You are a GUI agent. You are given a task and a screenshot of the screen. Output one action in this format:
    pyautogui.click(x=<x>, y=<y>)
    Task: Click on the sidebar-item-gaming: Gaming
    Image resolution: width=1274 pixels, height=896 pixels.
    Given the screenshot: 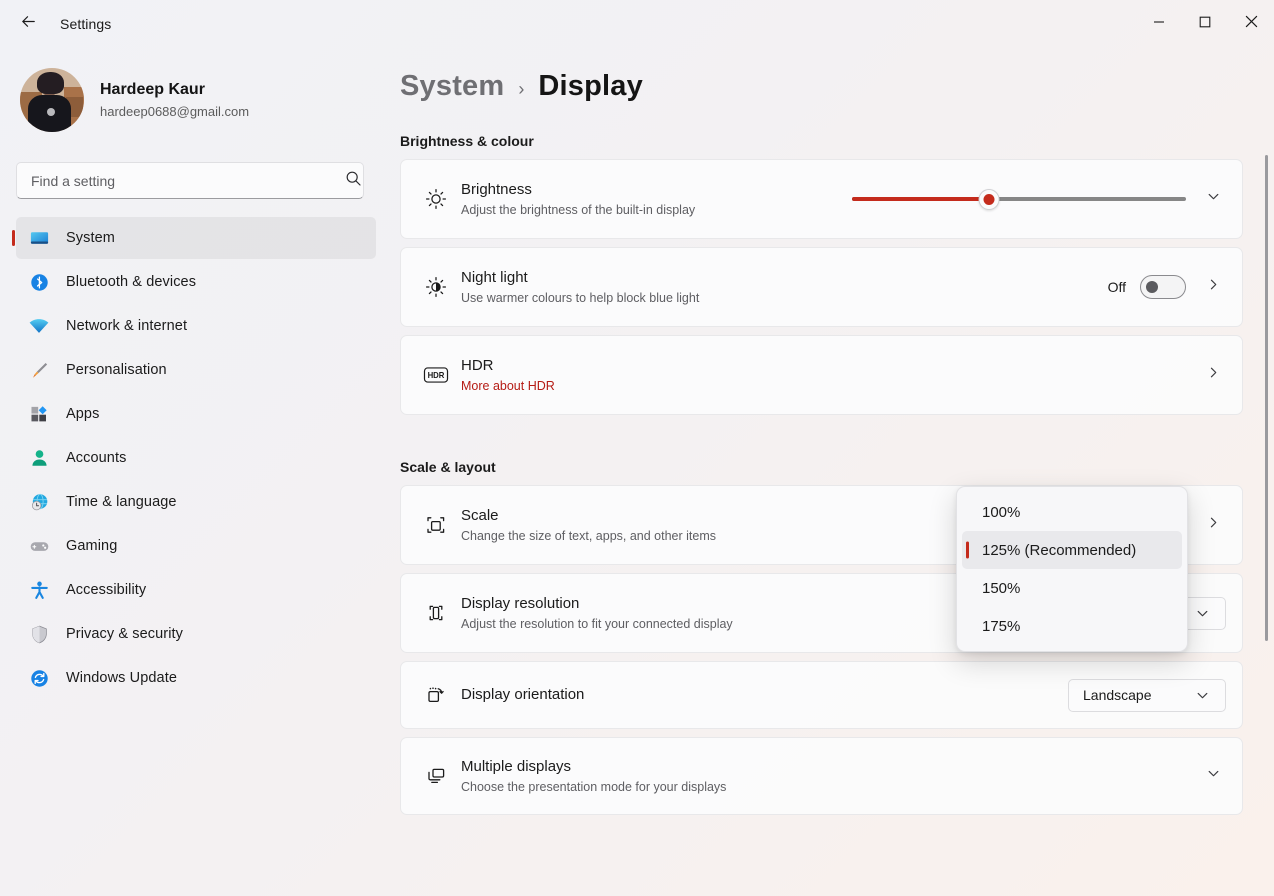 What is the action you would take?
    pyautogui.click(x=196, y=546)
    